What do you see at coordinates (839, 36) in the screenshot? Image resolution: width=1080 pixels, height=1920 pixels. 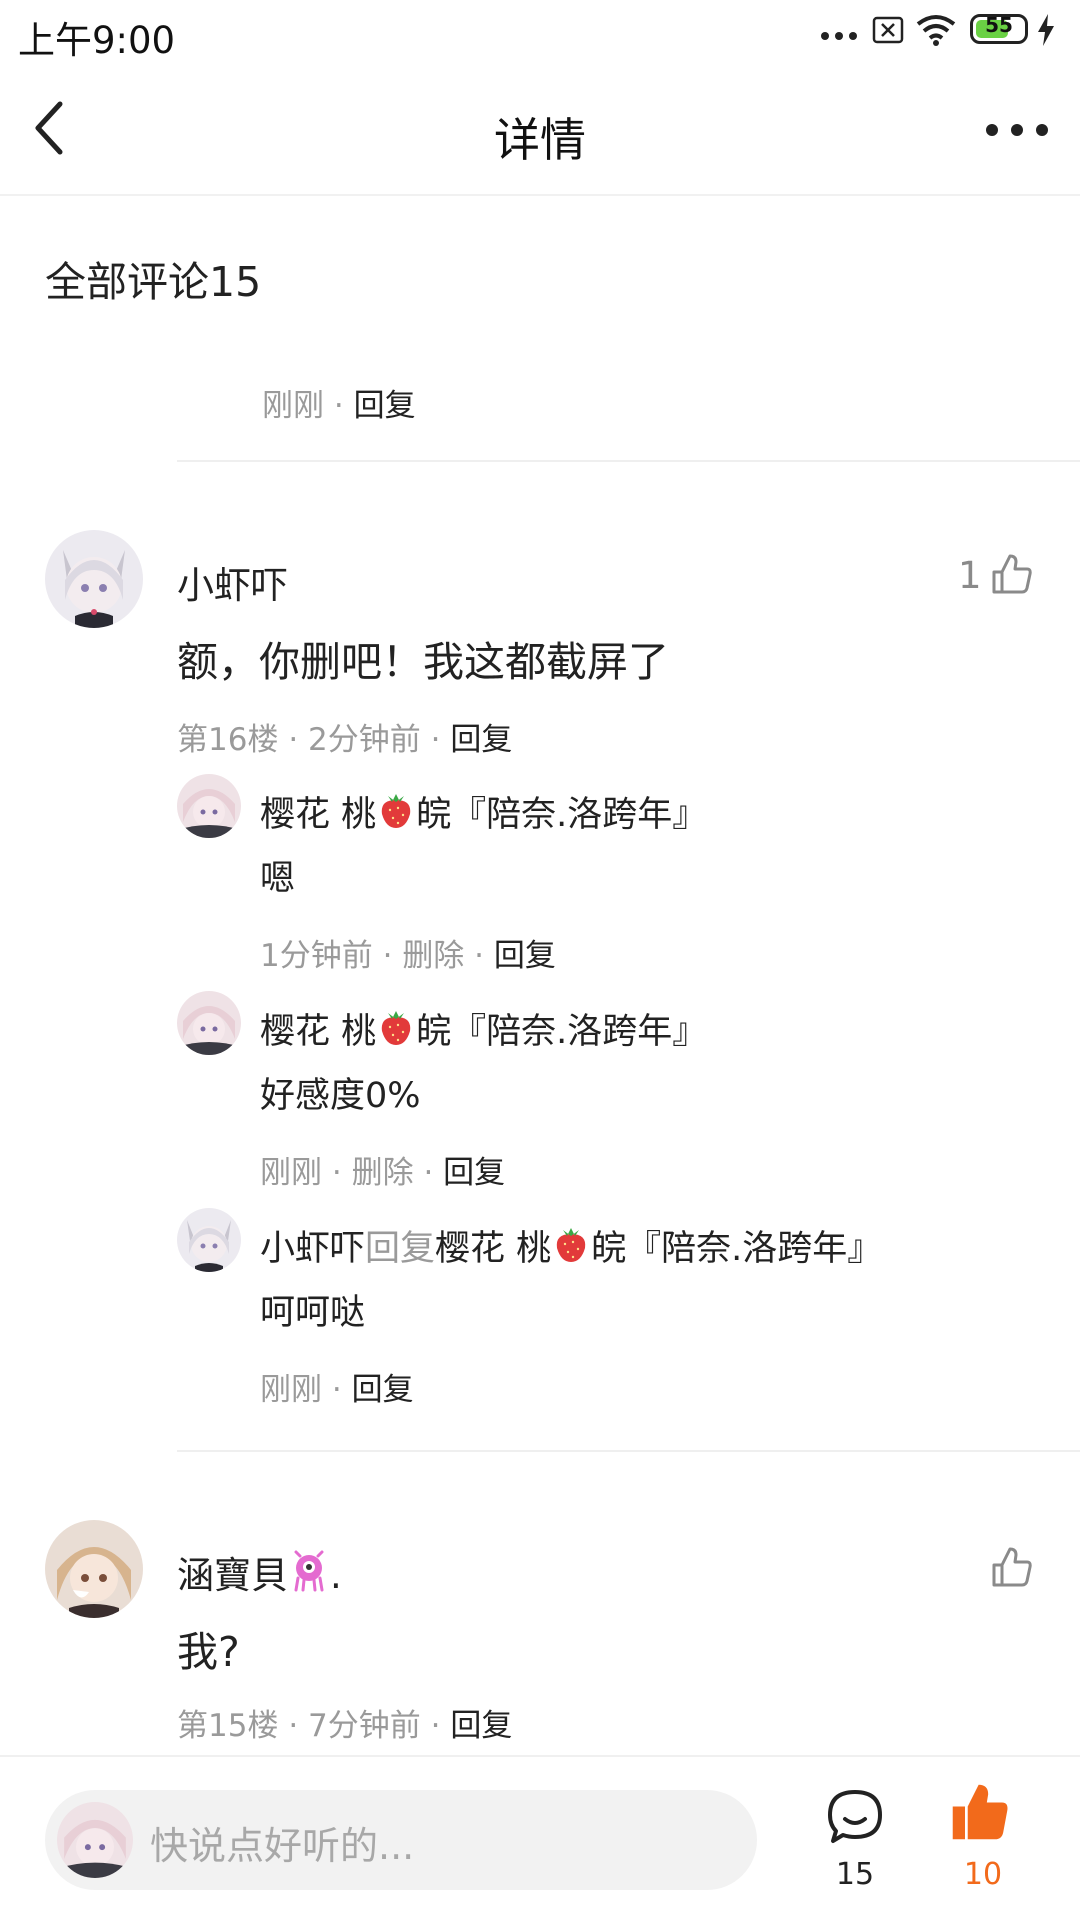 I see `more-dots-icon` at bounding box center [839, 36].